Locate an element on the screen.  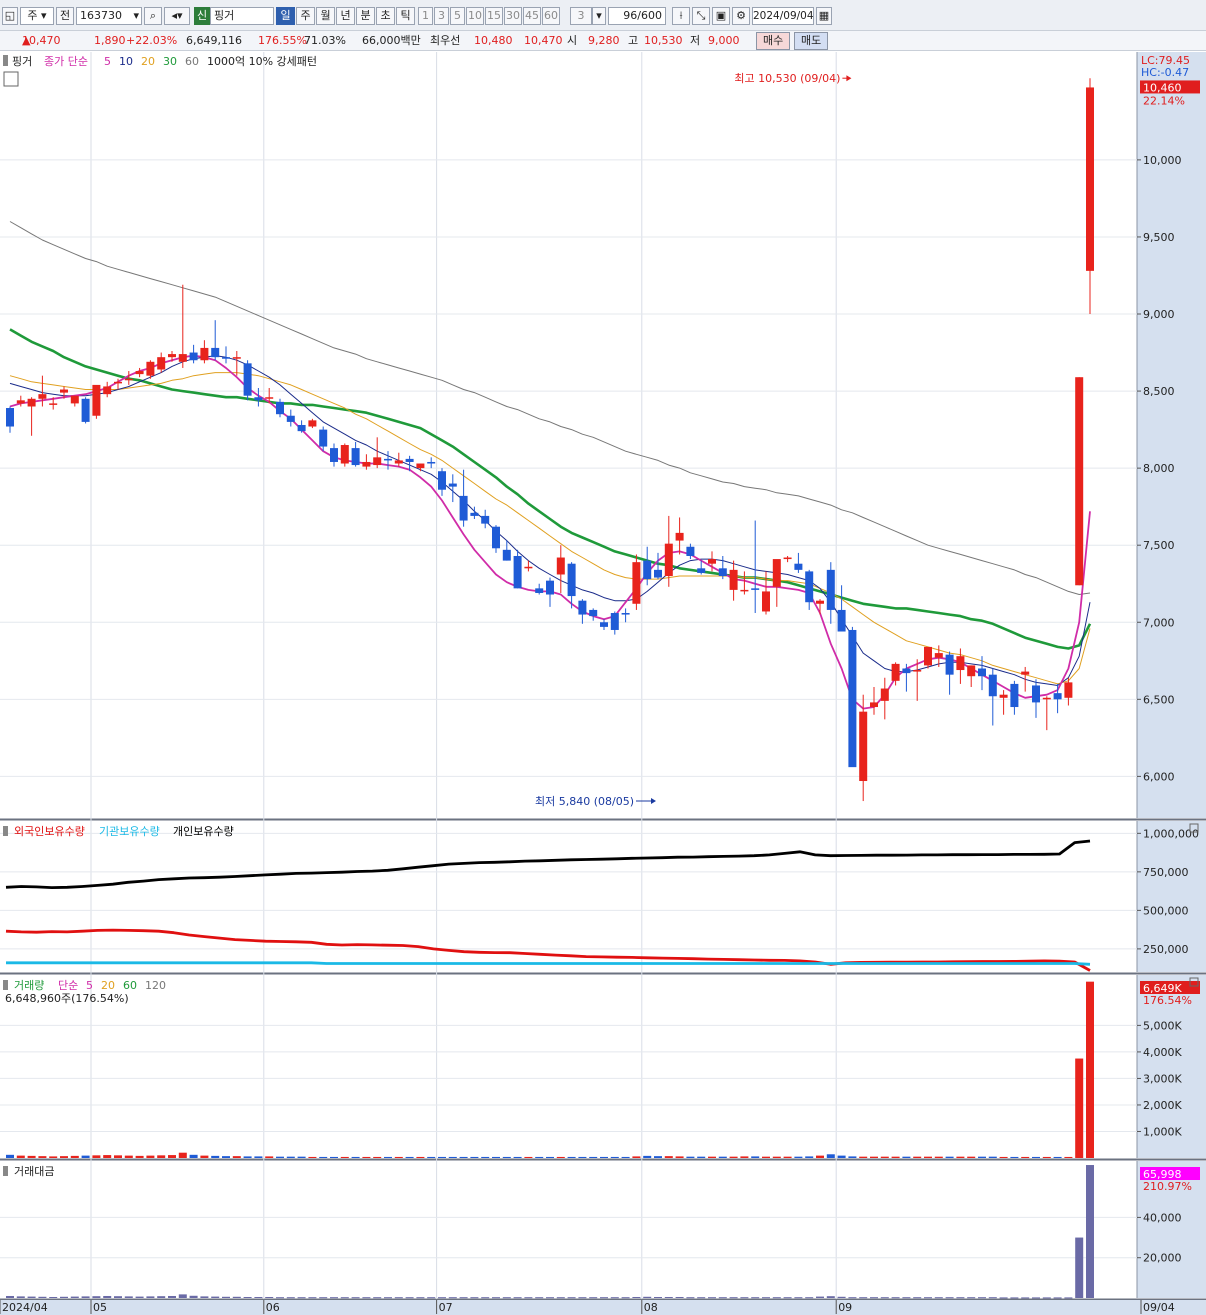
sell-button: 매도 is located at coordinates (811, 41).